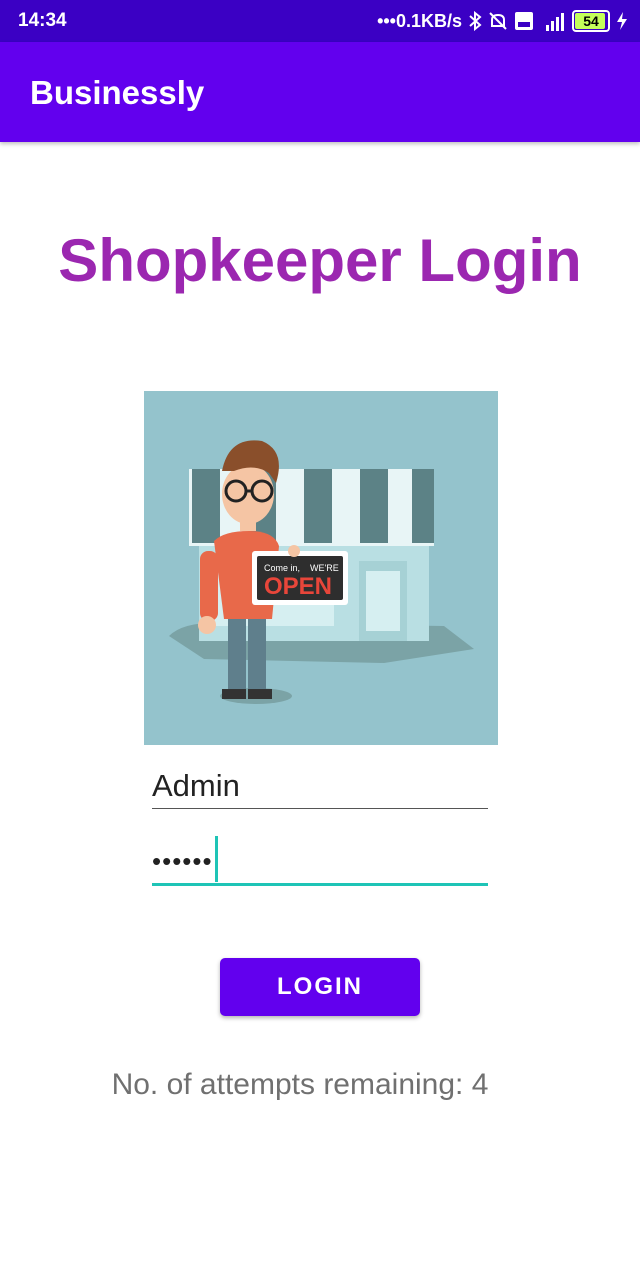  What do you see at coordinates (320, 260) in the screenshot?
I see `page-title: Shopkeeper Login` at bounding box center [320, 260].